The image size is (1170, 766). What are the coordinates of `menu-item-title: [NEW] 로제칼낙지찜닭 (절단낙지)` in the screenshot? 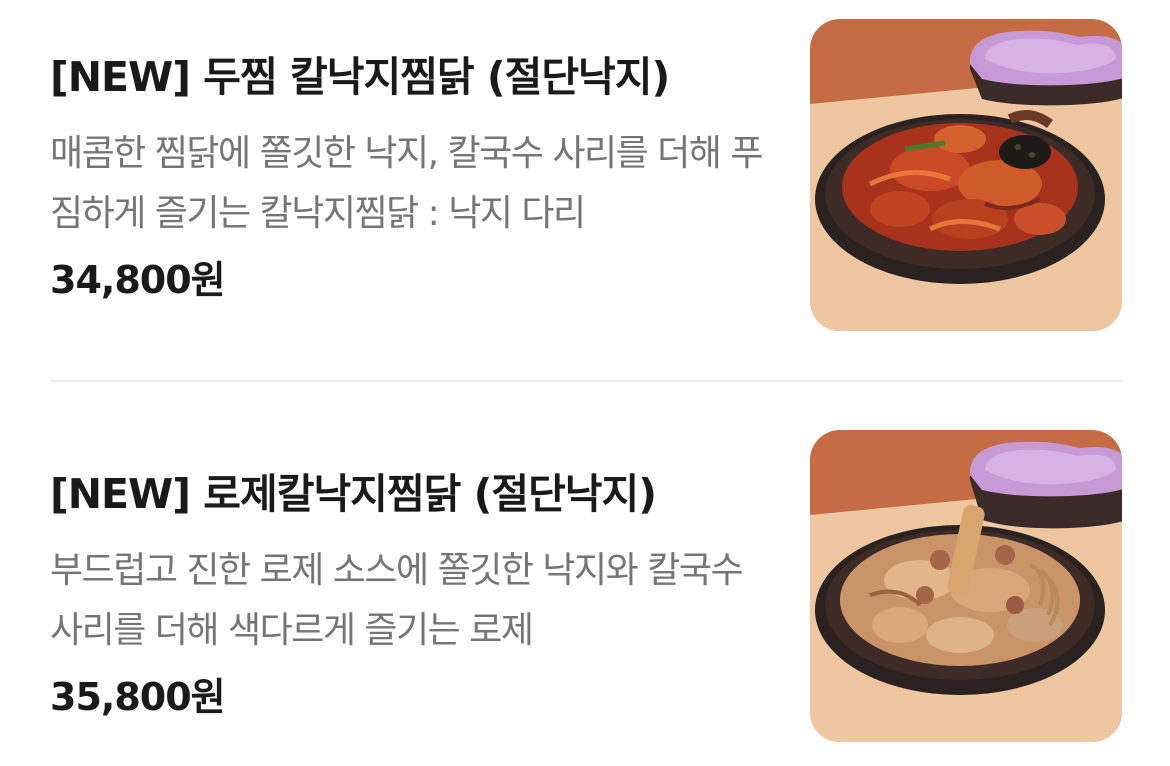 It's located at (353, 494).